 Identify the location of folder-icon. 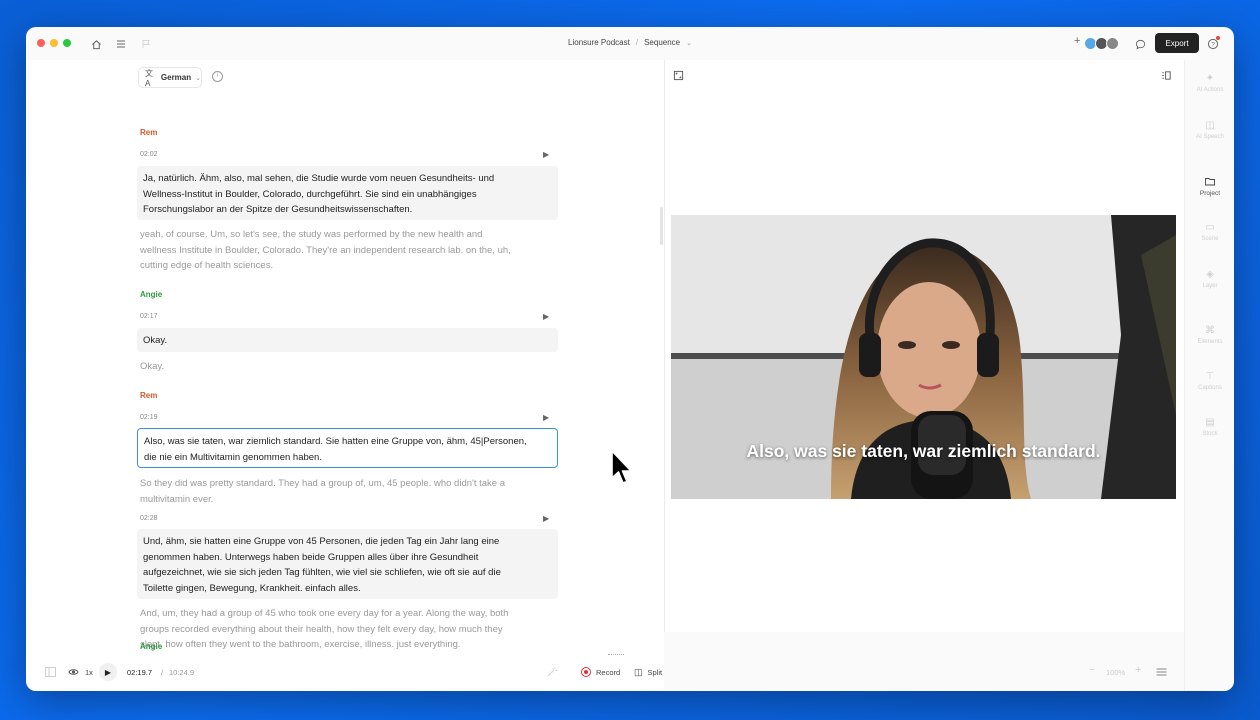
(1210, 182).